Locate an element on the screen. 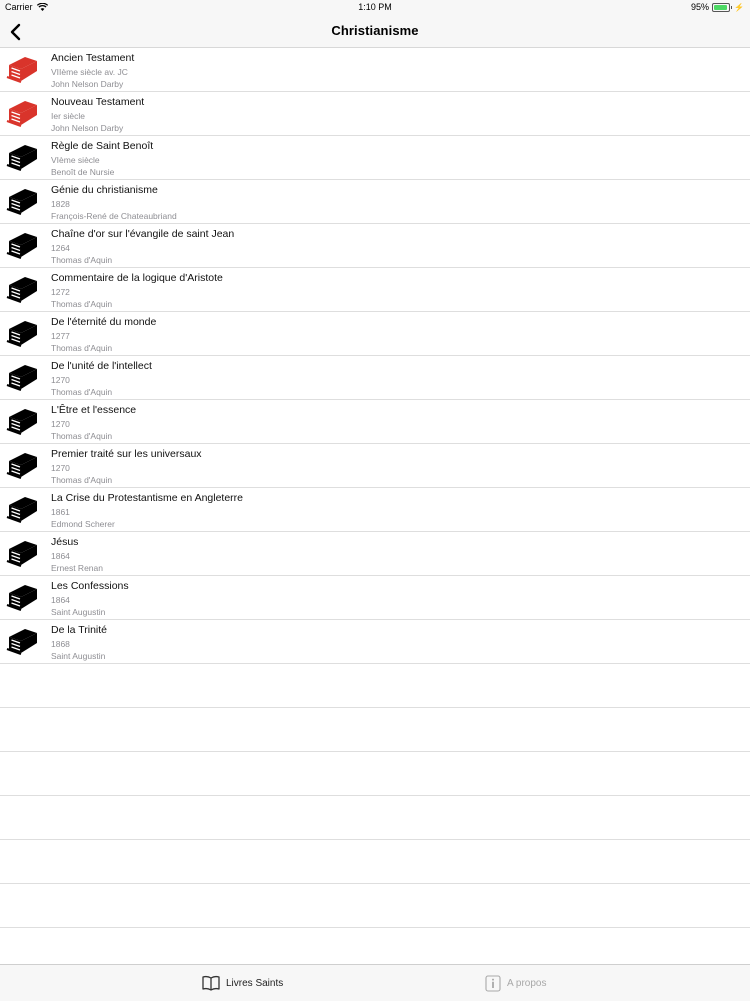 This screenshot has height=1001, width=750. book-date: 1277 is located at coordinates (60, 336).